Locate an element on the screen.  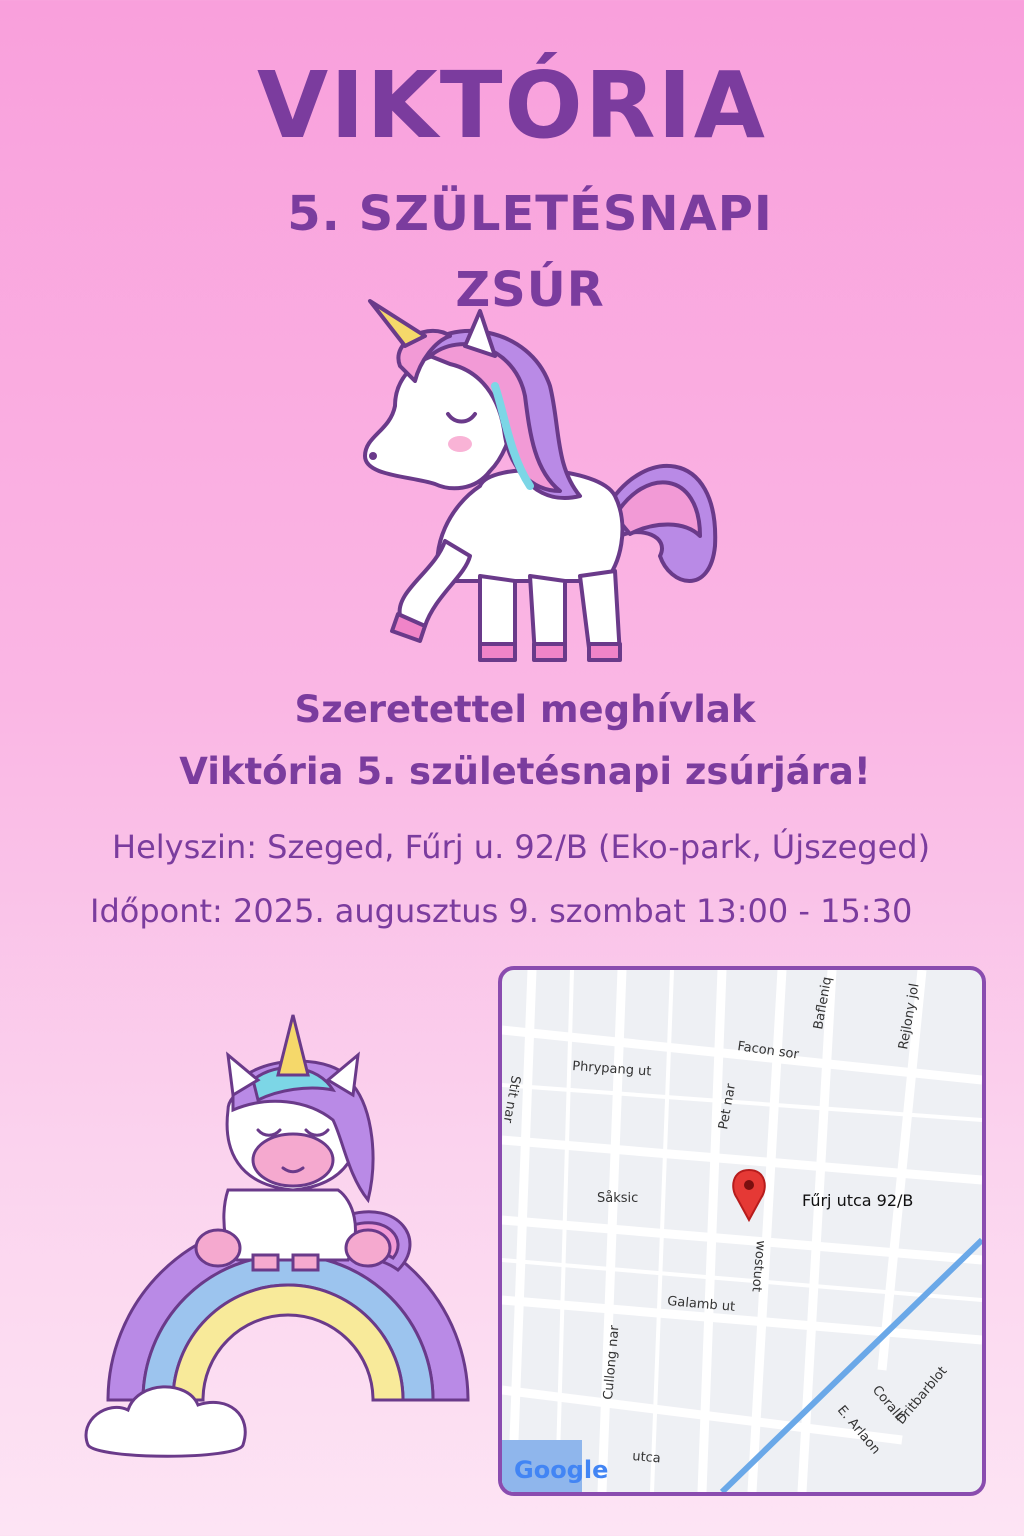
subtitle-line1: 5. SZÜLETÉSNAPI is located at coordinates (530, 214).